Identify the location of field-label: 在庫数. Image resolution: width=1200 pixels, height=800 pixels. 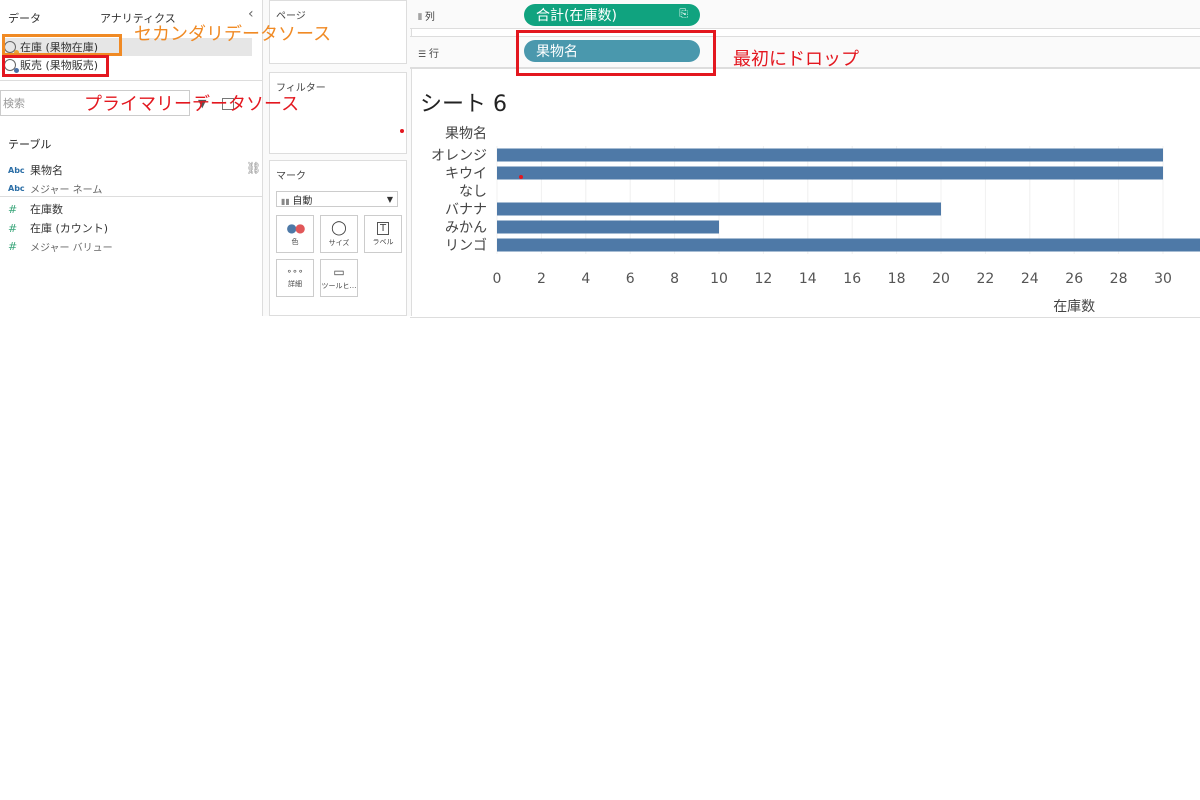
(46, 209).